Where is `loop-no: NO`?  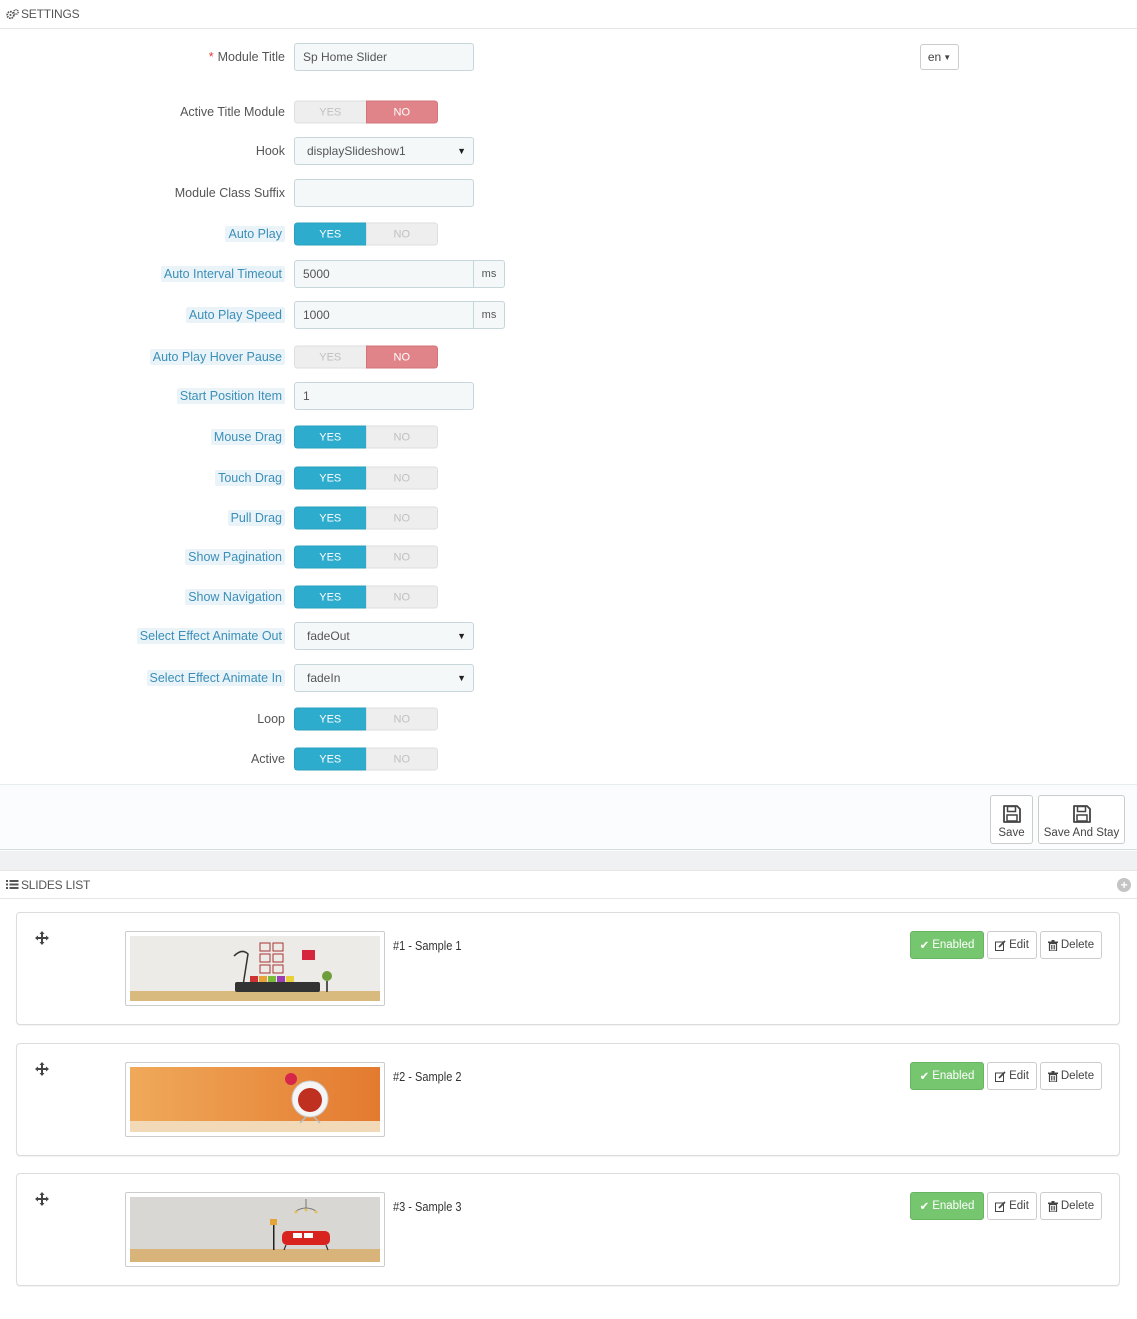
loop-no: NO is located at coordinates (401, 719).